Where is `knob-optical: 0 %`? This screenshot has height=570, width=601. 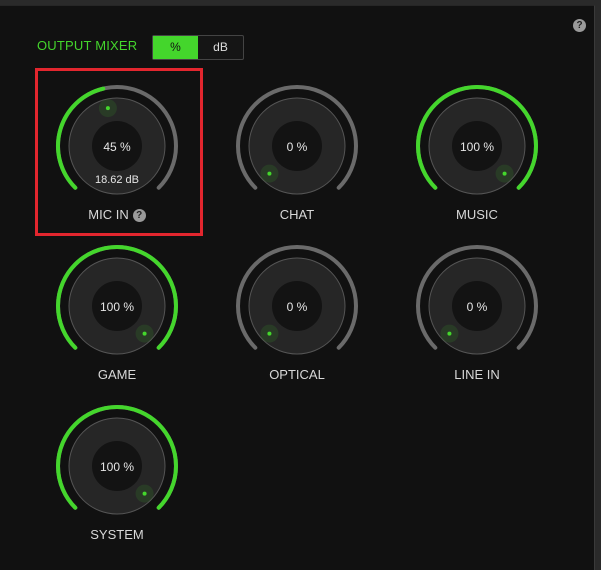
knob-optical: 0 % is located at coordinates (297, 306).